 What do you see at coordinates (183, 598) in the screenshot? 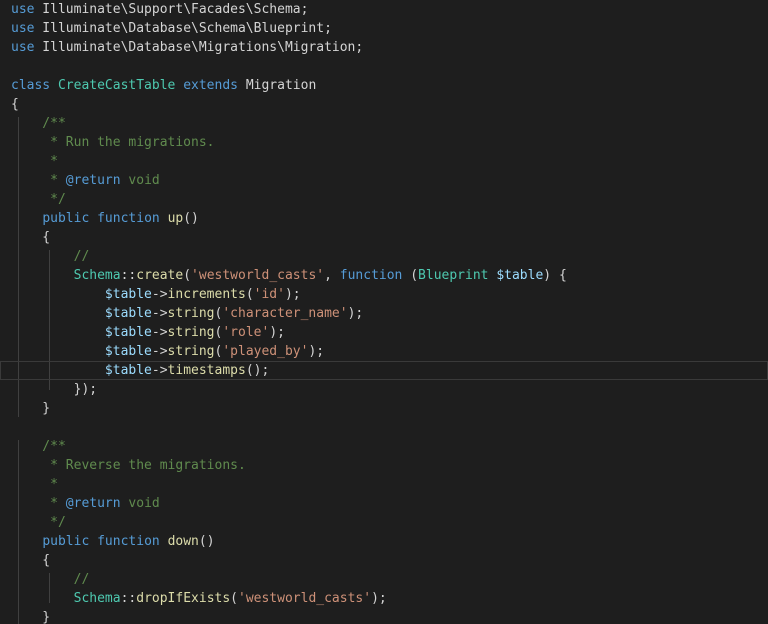
I see `code-token: dropIfExists` at bounding box center [183, 598].